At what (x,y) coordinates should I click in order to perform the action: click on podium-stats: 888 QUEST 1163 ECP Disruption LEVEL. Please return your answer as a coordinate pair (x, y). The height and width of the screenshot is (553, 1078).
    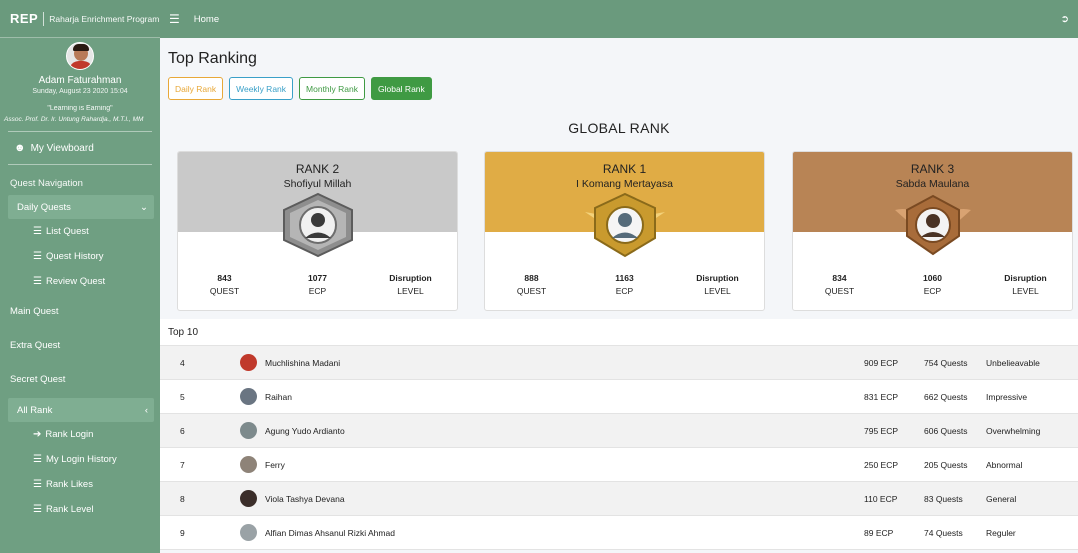
    Looking at the image, I should click on (624, 284).